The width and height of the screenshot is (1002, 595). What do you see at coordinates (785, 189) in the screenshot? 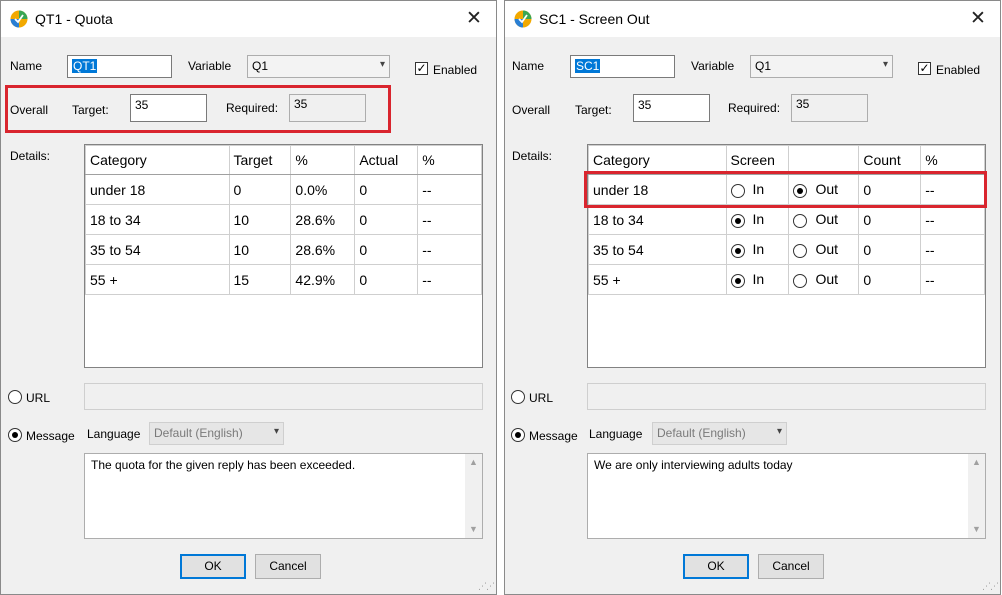
I see `row-highlight-box` at bounding box center [785, 189].